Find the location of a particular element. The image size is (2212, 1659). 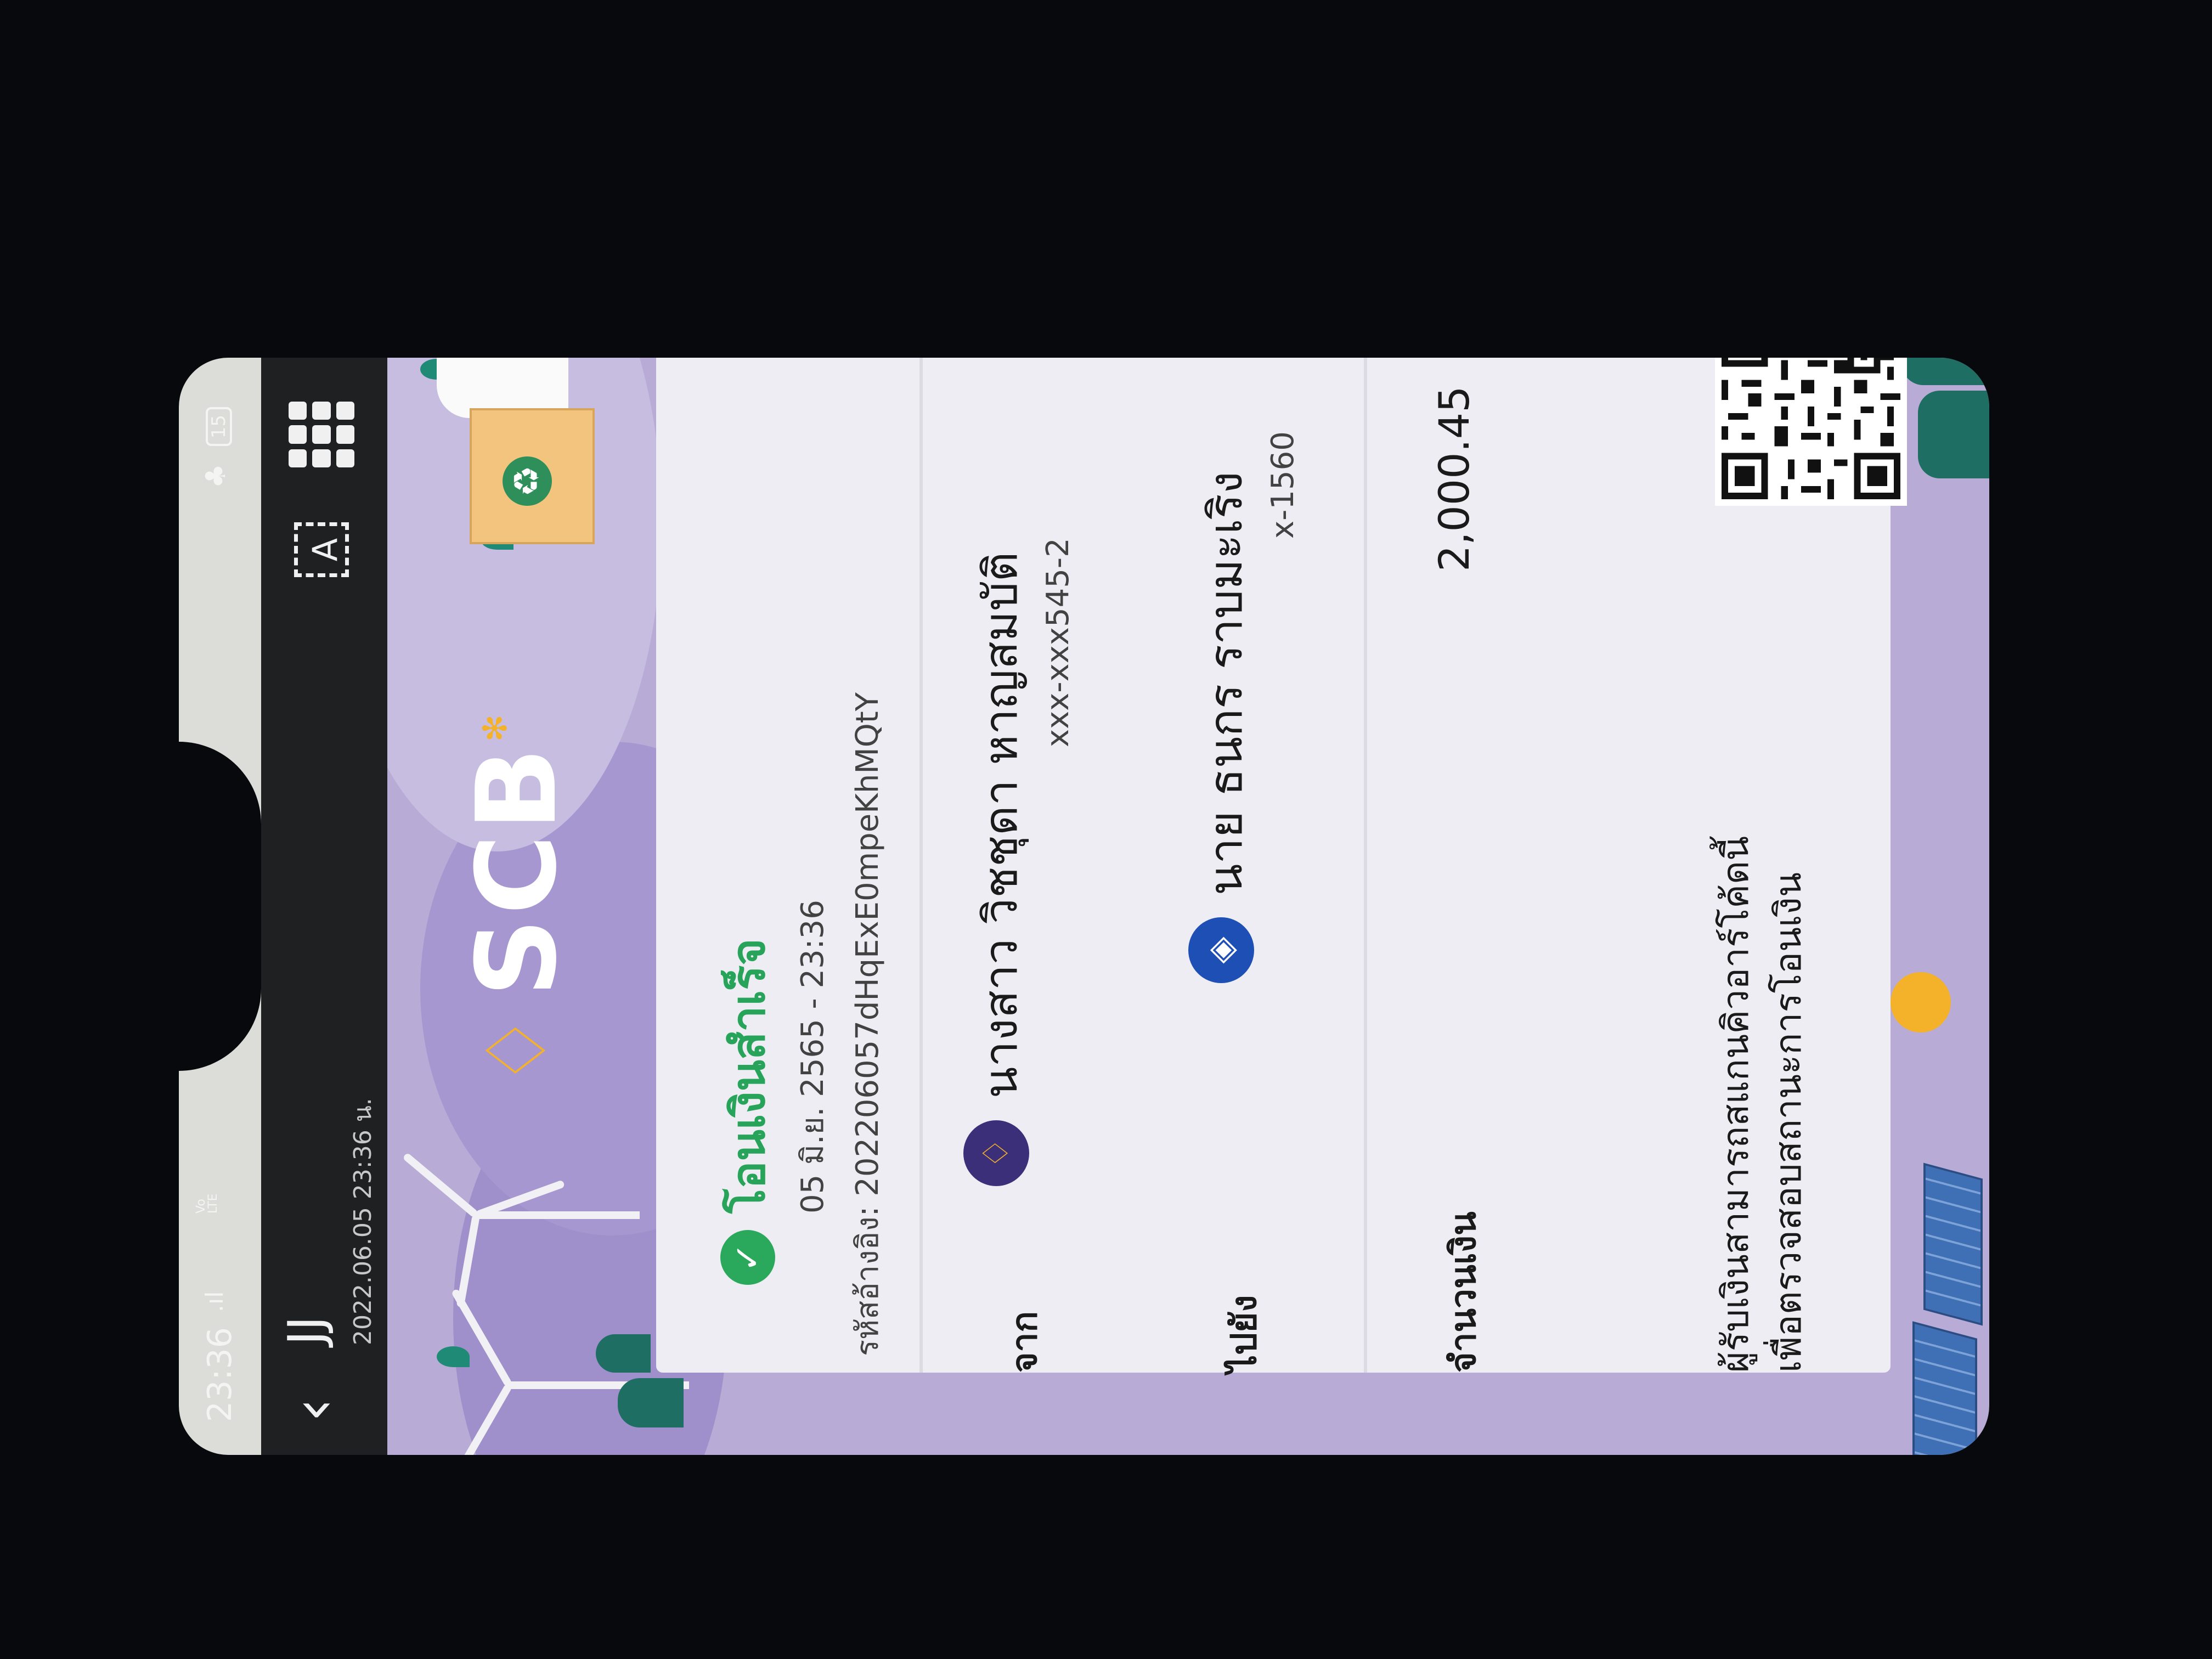

status-time: 23:36 is located at coordinates (220, 1375).